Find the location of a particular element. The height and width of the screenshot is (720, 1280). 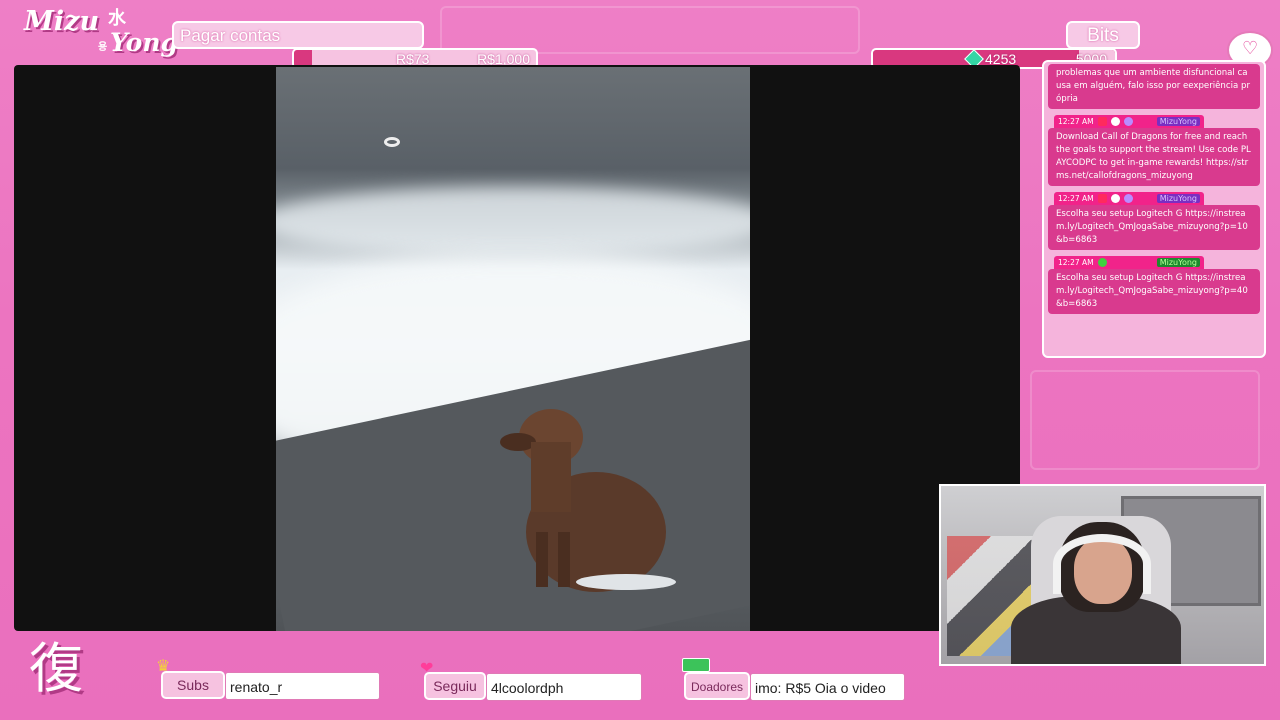

webcam-feed is located at coordinates (1102, 575).